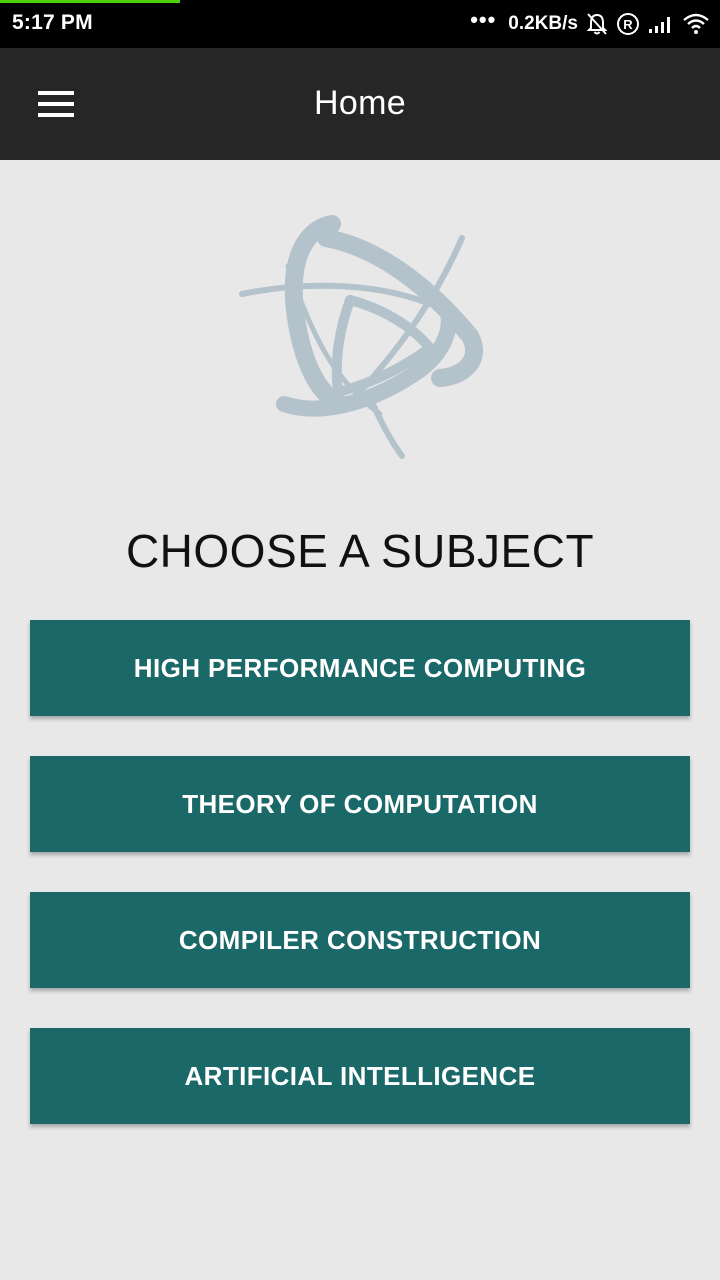  I want to click on registered-icon: R, so click(628, 24).